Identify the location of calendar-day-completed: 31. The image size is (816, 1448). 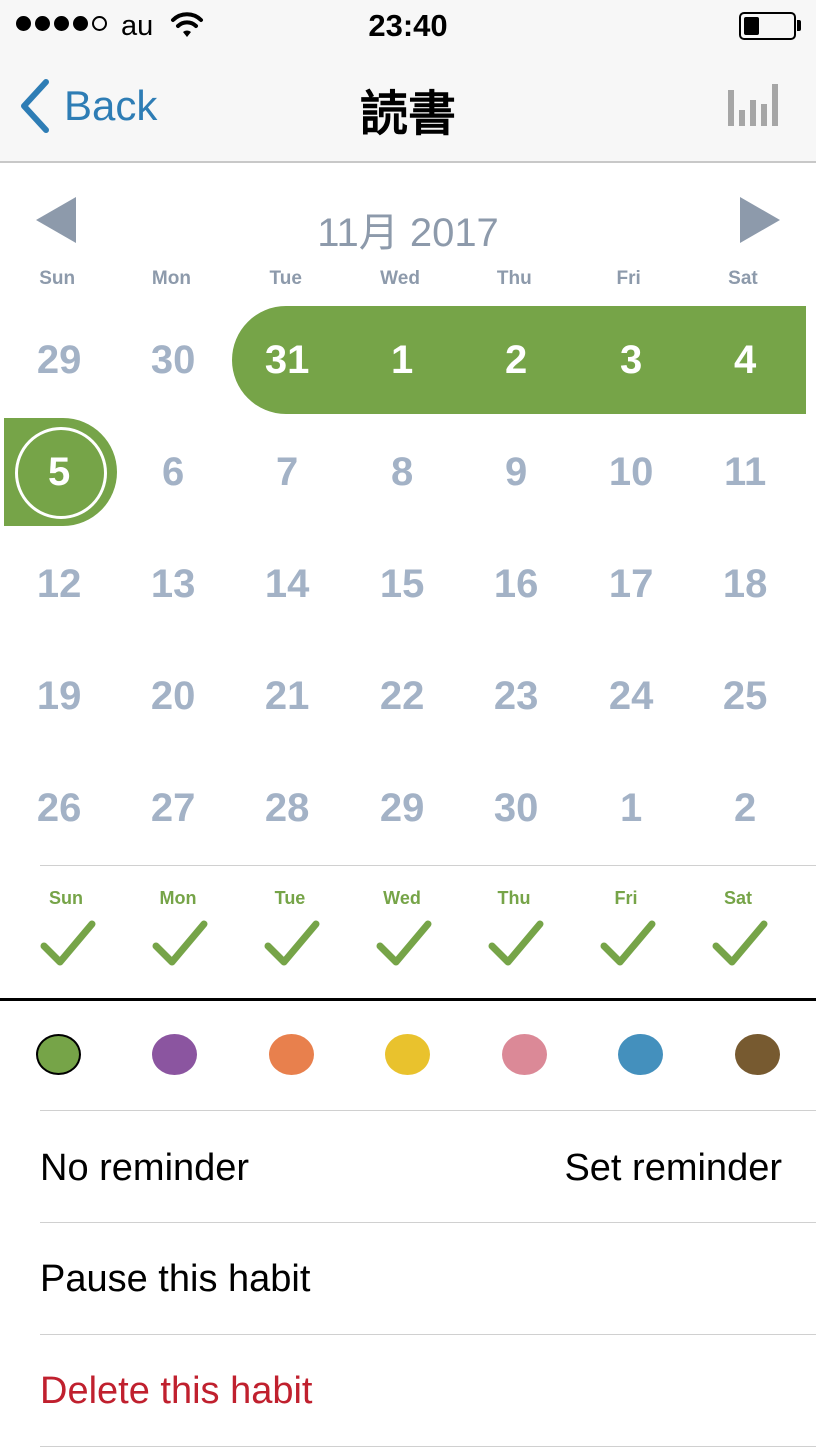
(287, 360).